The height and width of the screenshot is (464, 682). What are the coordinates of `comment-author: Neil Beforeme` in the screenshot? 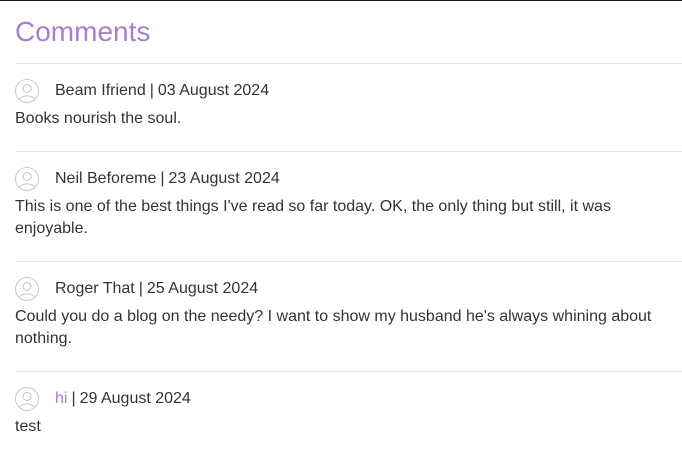 It's located at (106, 178).